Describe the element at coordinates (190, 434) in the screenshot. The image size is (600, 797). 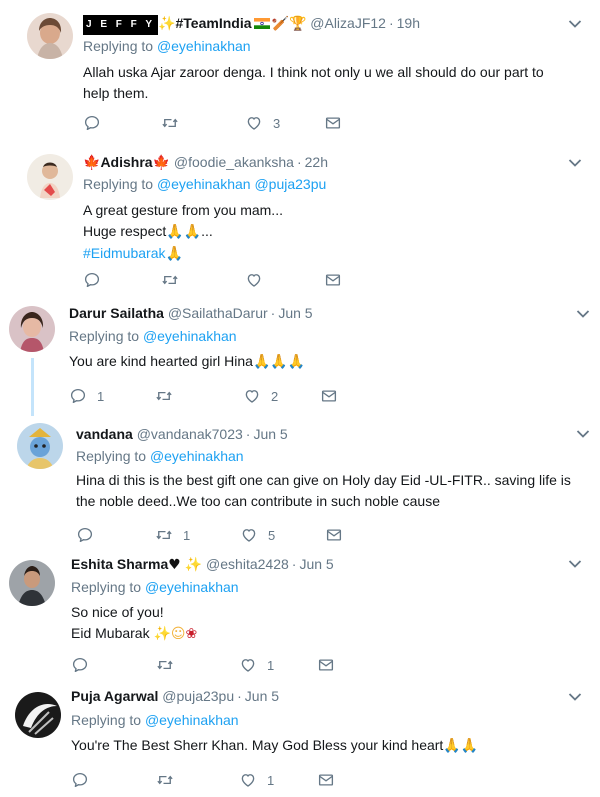
I see `handle: @vandanak7023` at that location.